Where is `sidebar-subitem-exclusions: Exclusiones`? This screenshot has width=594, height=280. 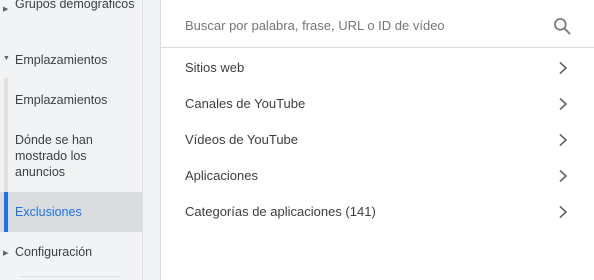
sidebar-subitem-exclusions: Exclusiones is located at coordinates (71, 212).